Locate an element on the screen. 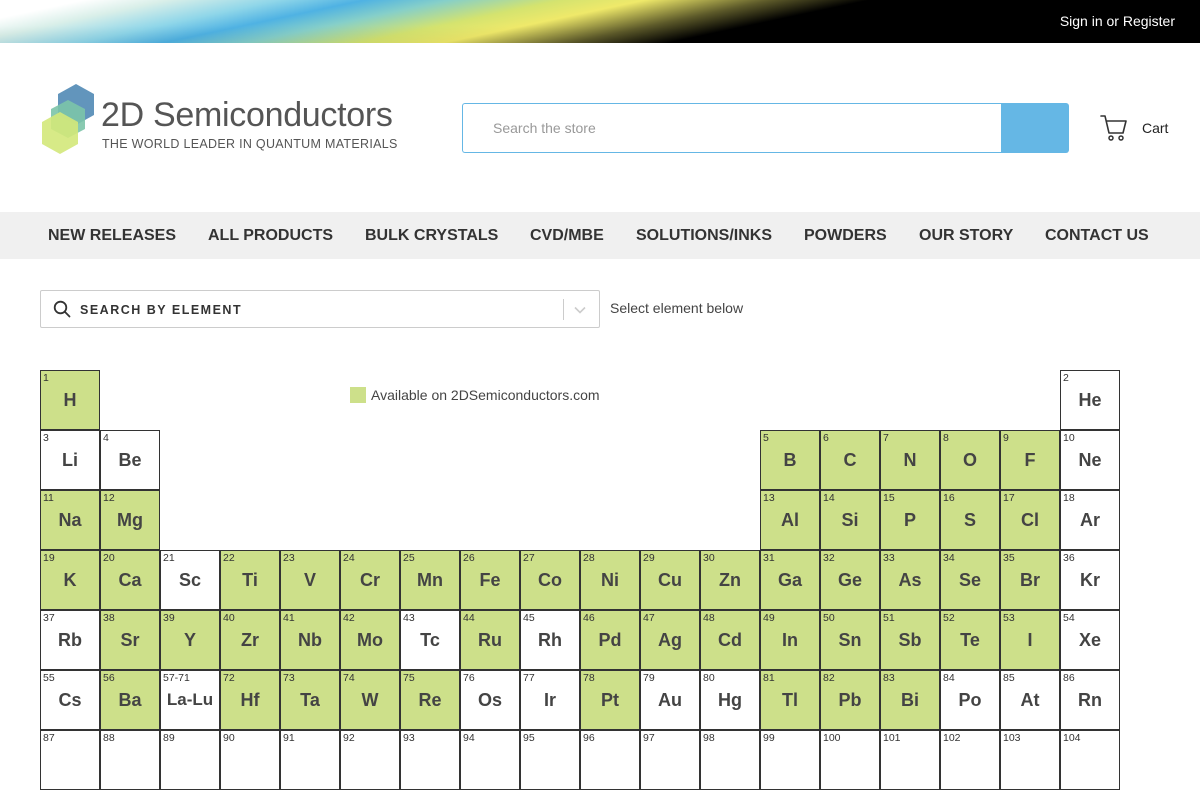 Image resolution: width=1200 pixels, height=790 pixels. search-input is located at coordinates (732, 128).